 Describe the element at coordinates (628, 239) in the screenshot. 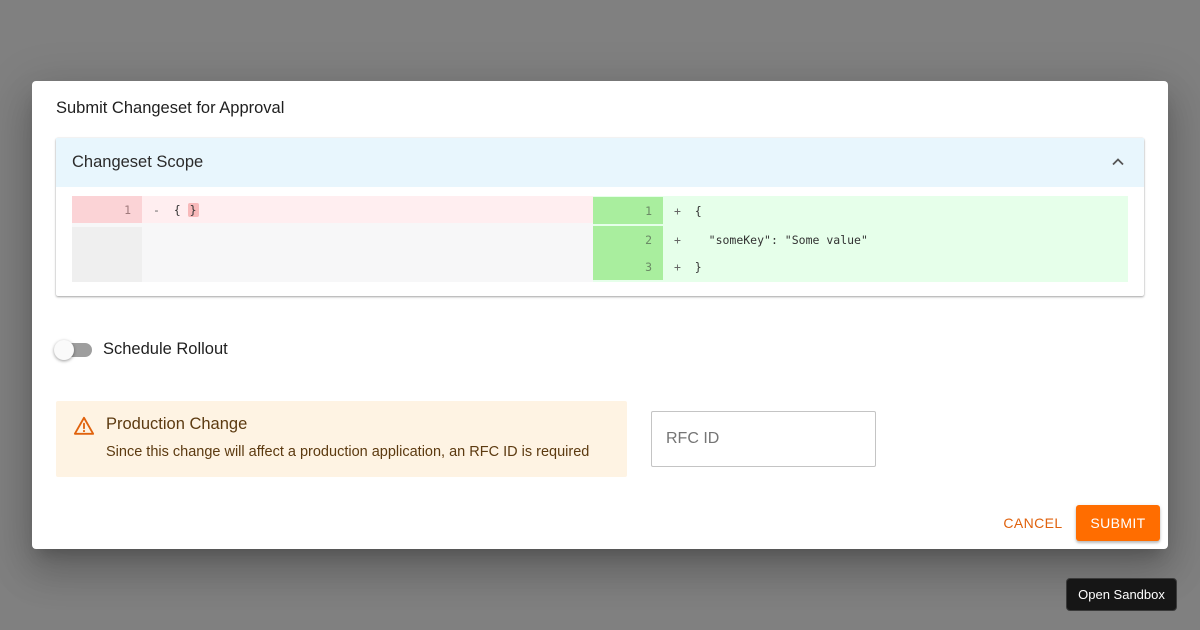

I see `line-number: 2` at that location.